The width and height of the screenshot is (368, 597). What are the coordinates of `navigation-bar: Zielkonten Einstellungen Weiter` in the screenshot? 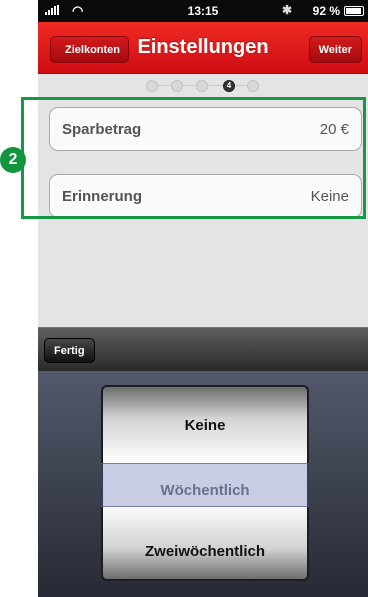 It's located at (203, 48).